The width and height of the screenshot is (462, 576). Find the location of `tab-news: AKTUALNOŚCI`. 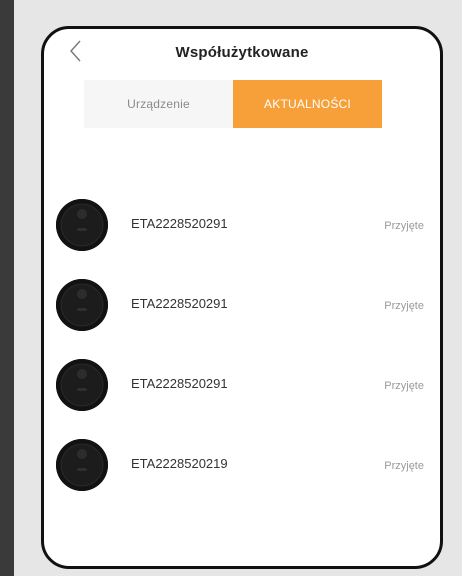

tab-news: AKTUALNOŚCI is located at coordinates (307, 104).